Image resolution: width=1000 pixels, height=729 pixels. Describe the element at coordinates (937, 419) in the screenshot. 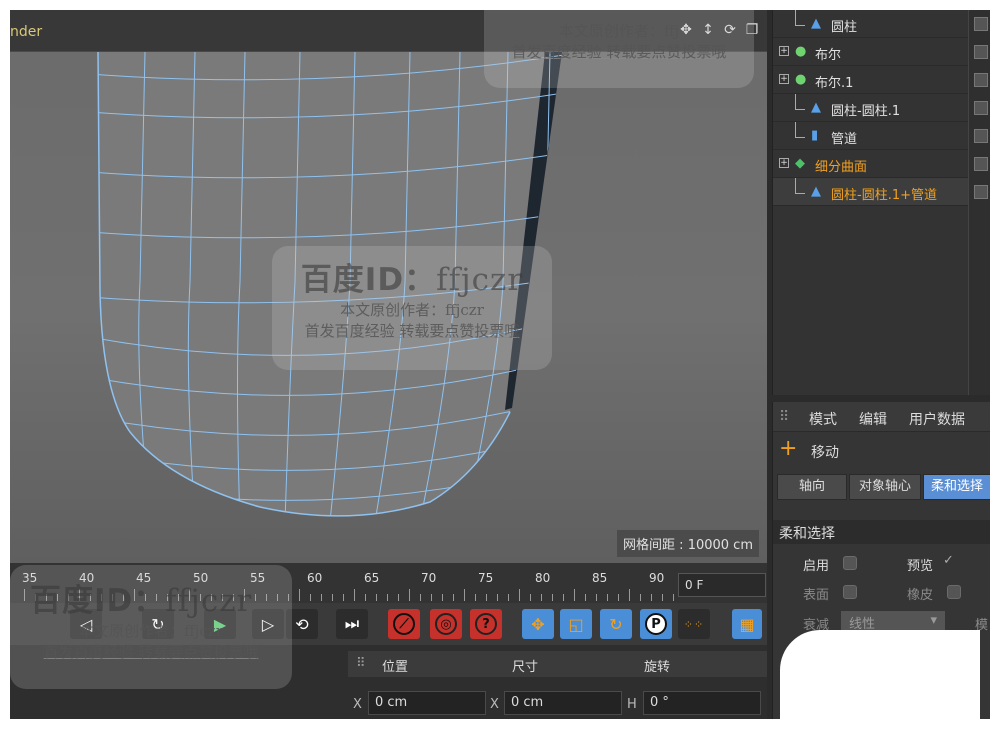

I see `menu-user-data: 用户数据` at that location.